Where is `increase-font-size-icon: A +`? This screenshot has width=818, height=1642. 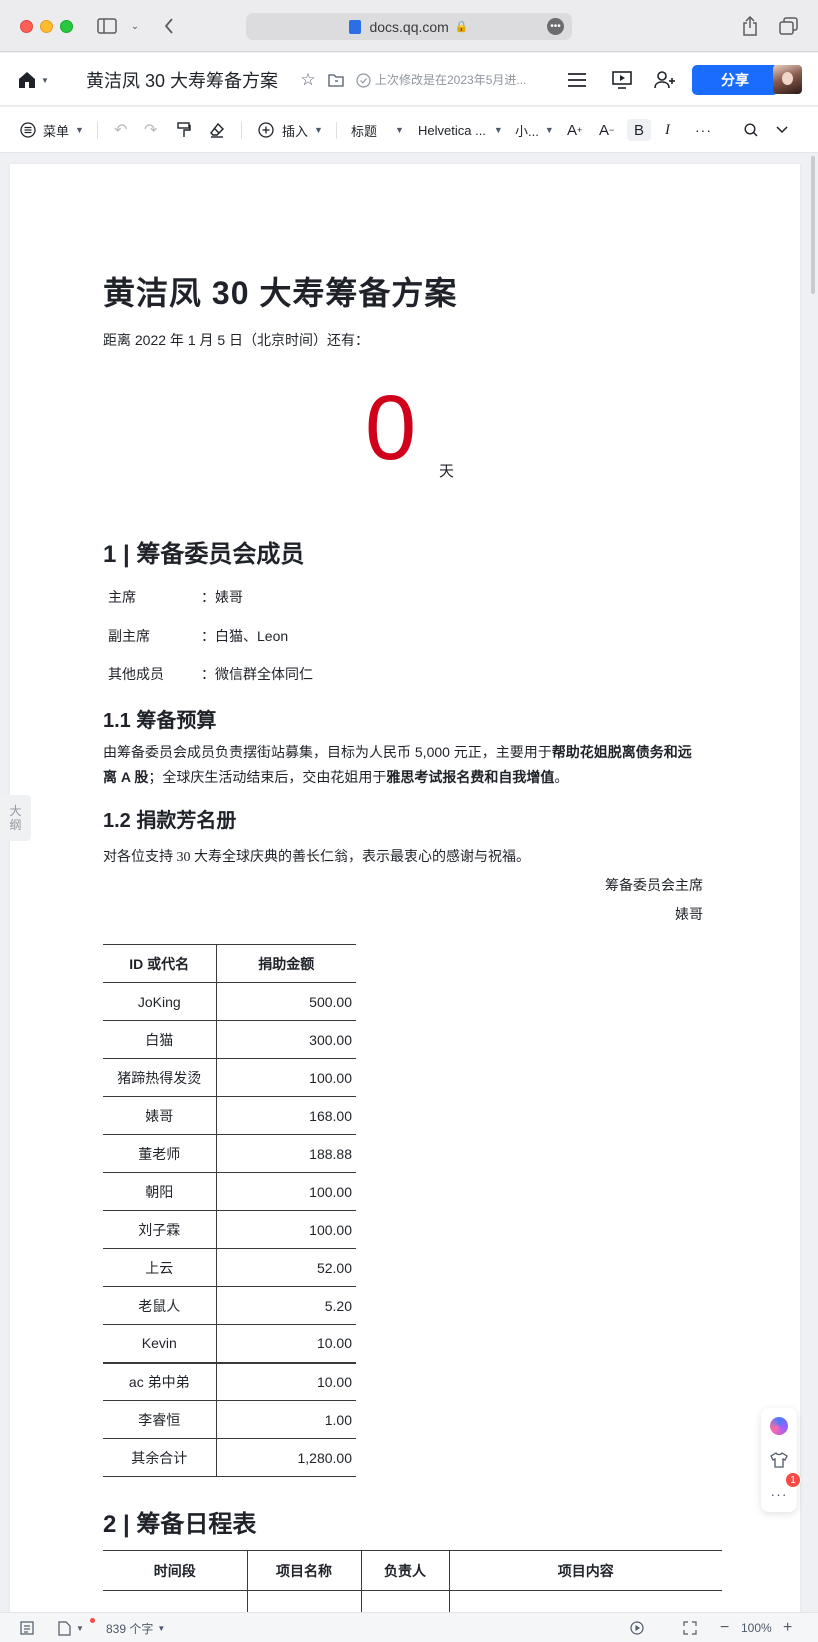 increase-font-size-icon: A + is located at coordinates (574, 130).